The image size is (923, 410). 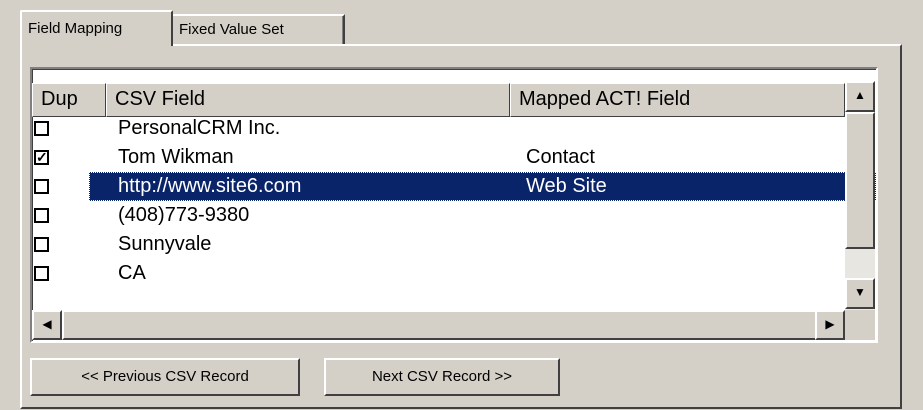 I want to click on csv-field-cell: Tom Wikman, so click(x=176, y=157).